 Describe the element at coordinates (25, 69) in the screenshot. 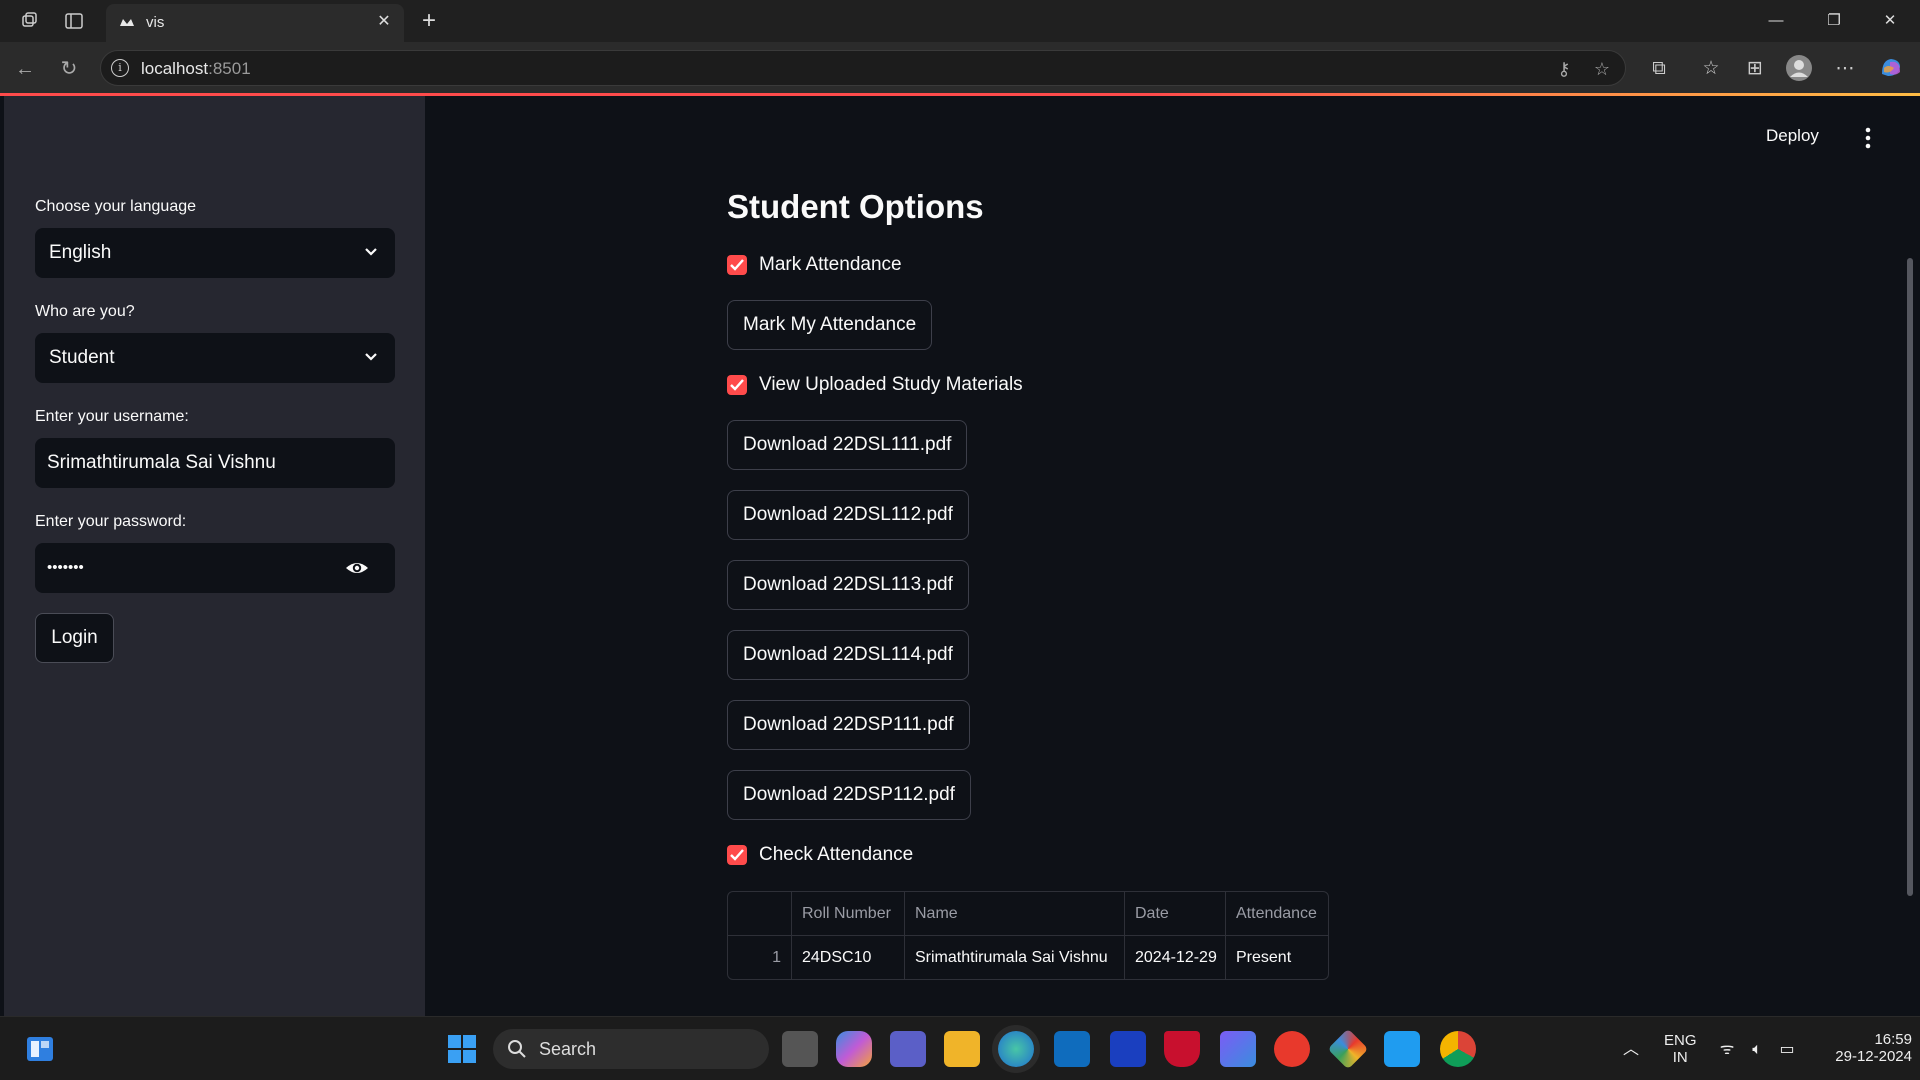

I see `back-icon: ←` at that location.